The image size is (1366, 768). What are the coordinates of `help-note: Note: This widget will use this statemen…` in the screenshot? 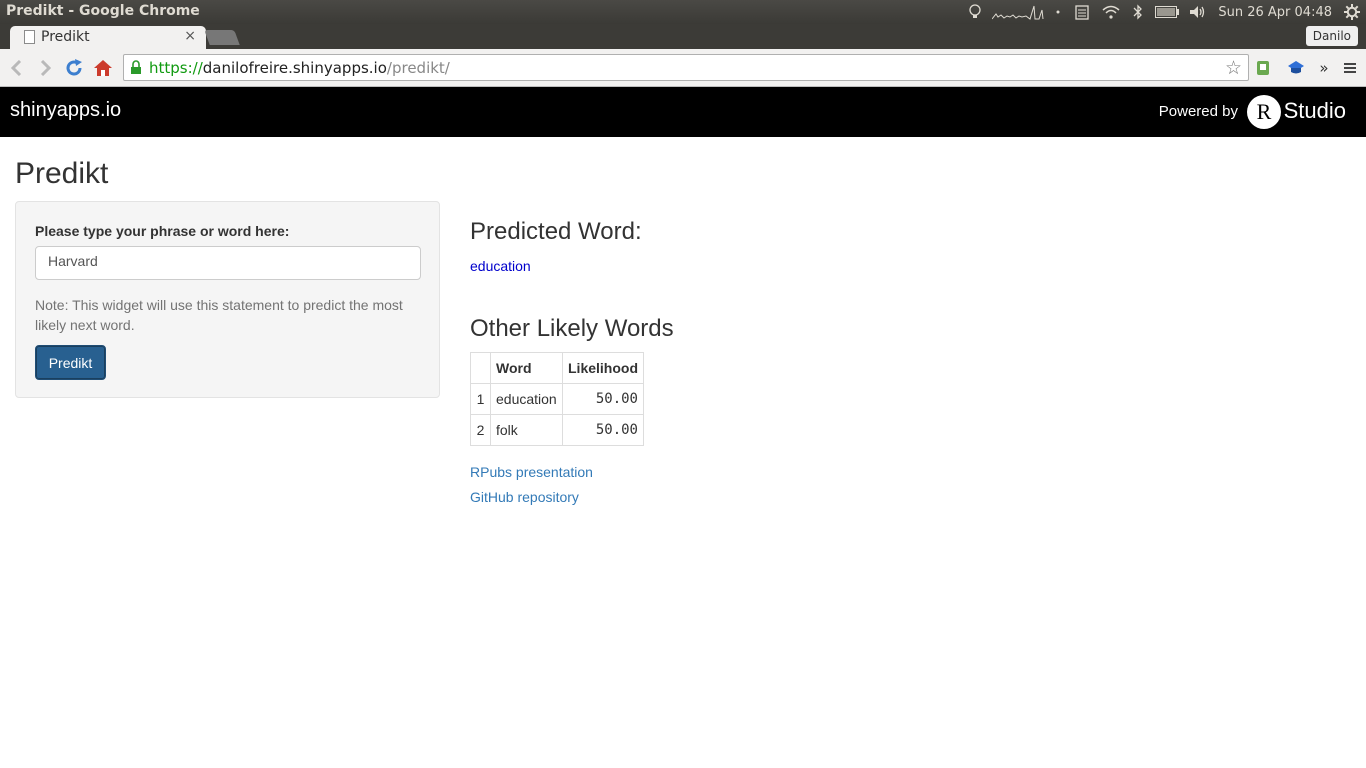 It's located at (219, 315).